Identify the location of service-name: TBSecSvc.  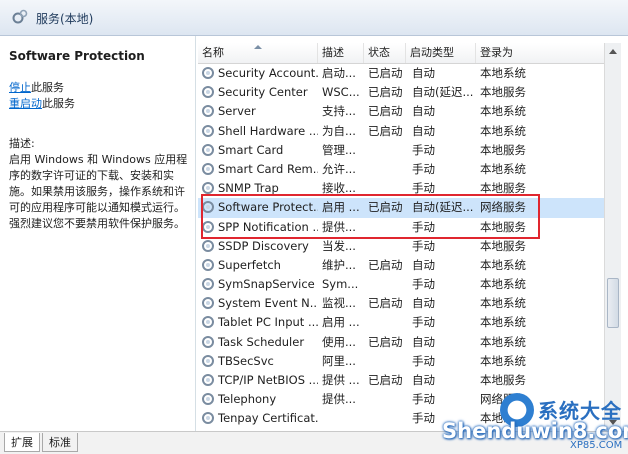
(260, 361).